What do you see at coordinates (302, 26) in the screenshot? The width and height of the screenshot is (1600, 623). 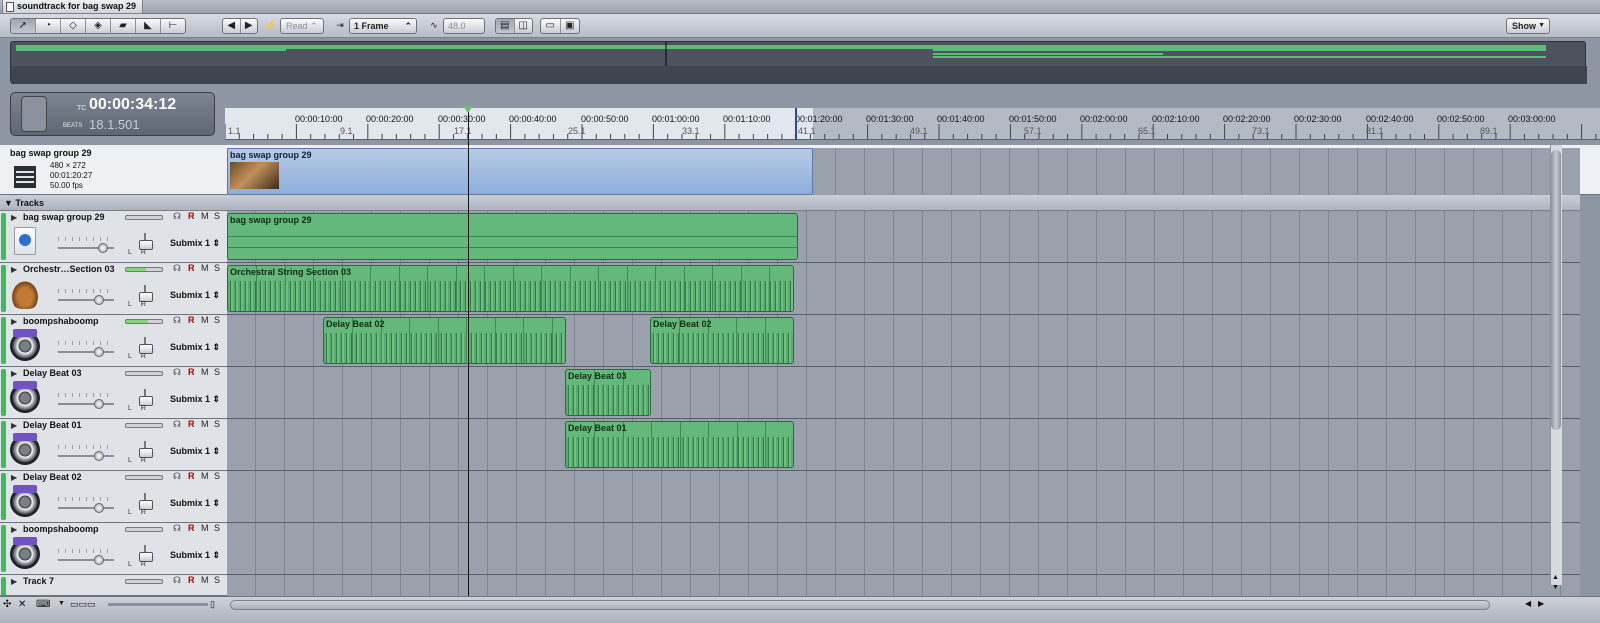 I see `automation-mode-select: Read ⌃` at bounding box center [302, 26].